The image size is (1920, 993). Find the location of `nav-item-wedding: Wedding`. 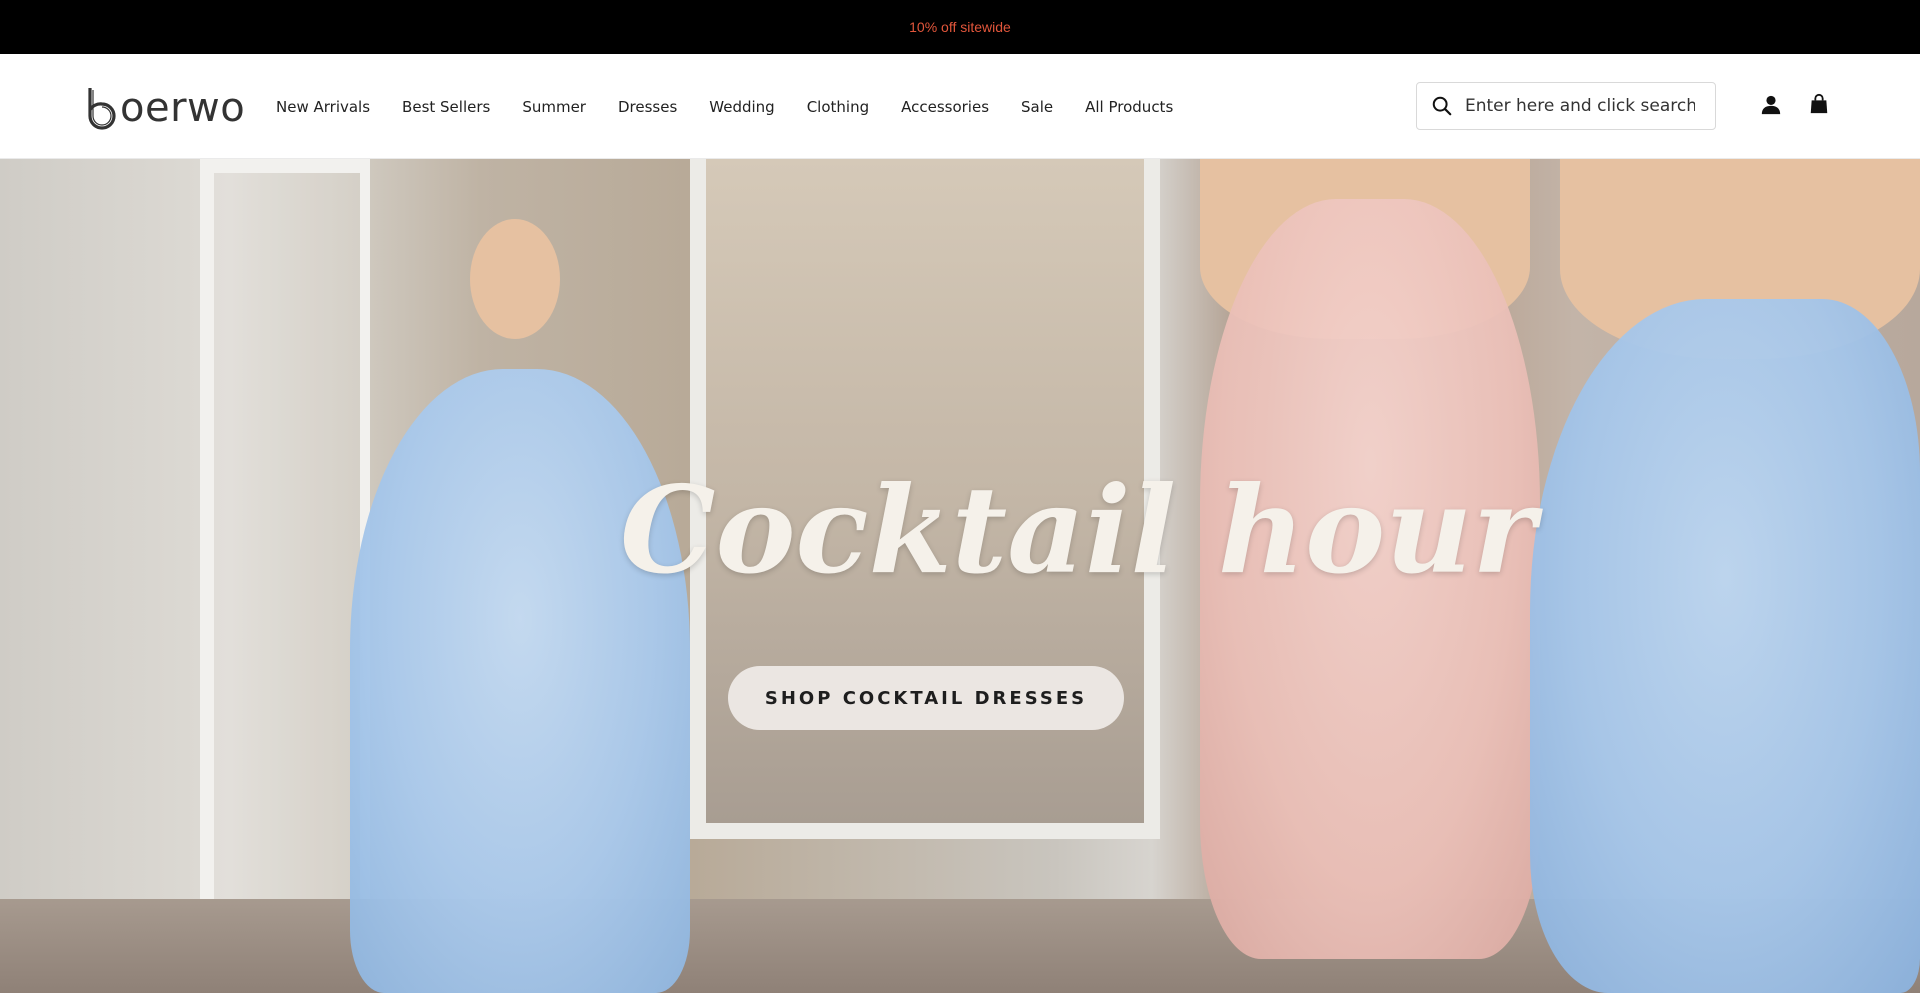

nav-item-wedding: Wedding is located at coordinates (741, 107).